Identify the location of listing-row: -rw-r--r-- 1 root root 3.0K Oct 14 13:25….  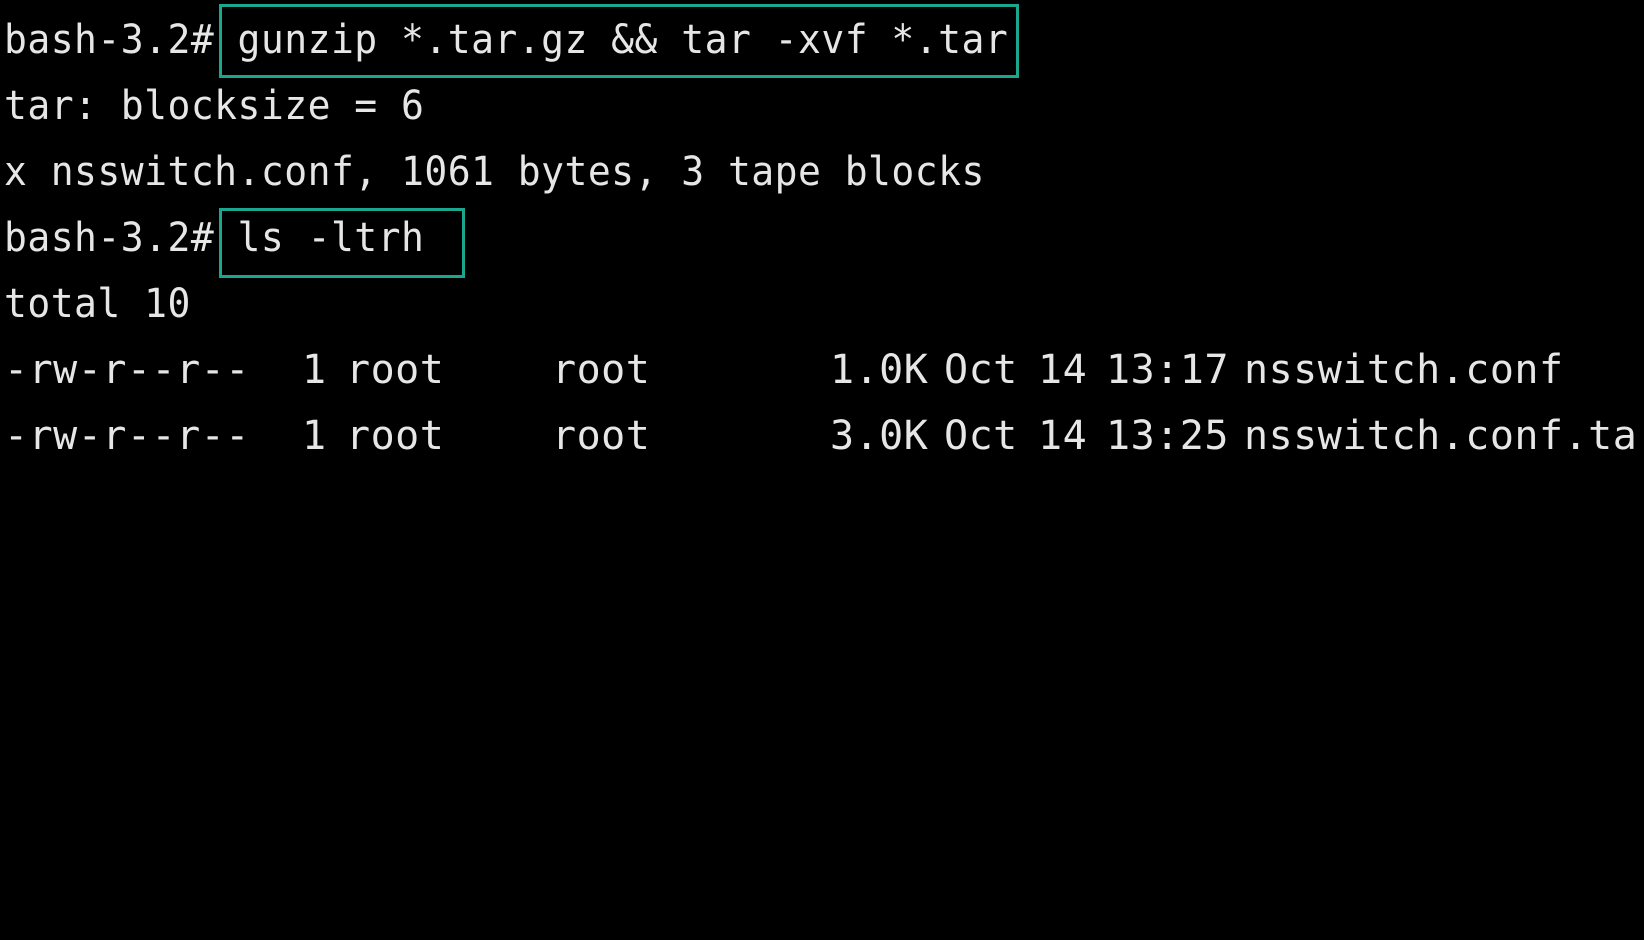
(824, 436).